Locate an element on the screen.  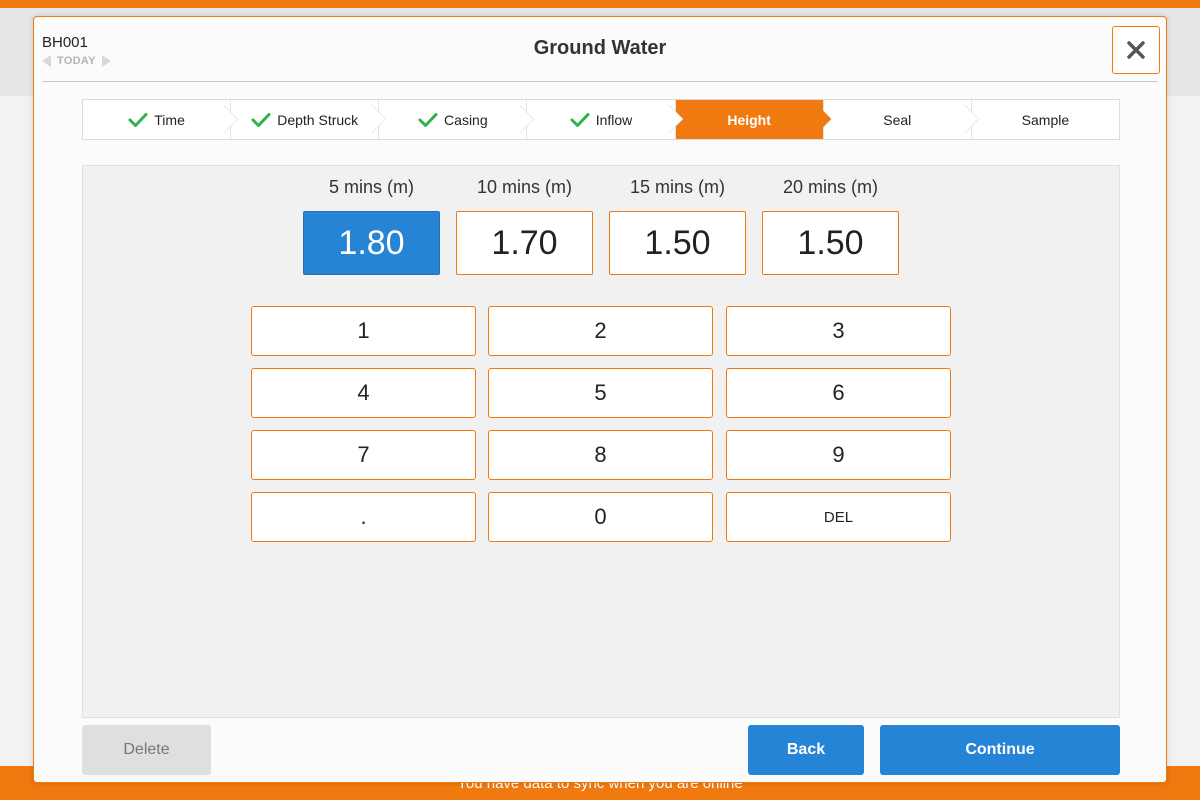
reading-label: 15 mins (m) is located at coordinates (677, 187).